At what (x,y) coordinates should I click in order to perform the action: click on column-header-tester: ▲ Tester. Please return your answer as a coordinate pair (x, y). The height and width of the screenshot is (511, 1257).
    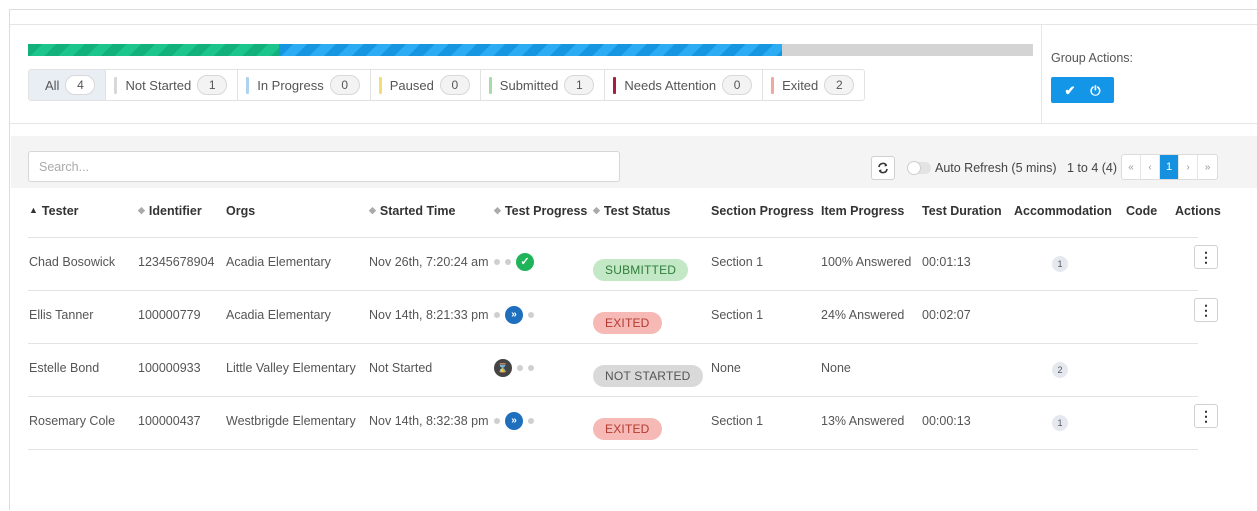
    Looking at the image, I should click on (54, 210).